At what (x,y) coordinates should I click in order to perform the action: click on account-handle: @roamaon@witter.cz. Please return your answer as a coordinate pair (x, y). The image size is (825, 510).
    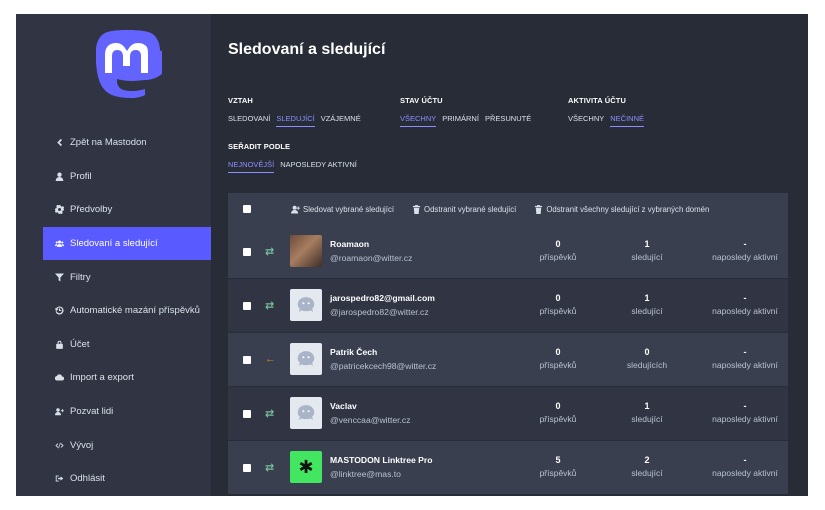
    Looking at the image, I should click on (371, 258).